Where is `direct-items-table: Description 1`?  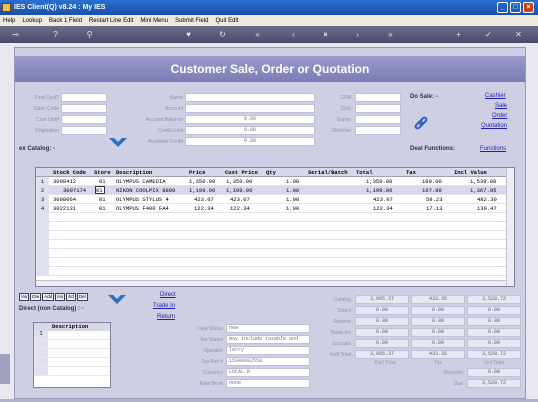
direct-items-table: Description 1 is located at coordinates (72, 355).